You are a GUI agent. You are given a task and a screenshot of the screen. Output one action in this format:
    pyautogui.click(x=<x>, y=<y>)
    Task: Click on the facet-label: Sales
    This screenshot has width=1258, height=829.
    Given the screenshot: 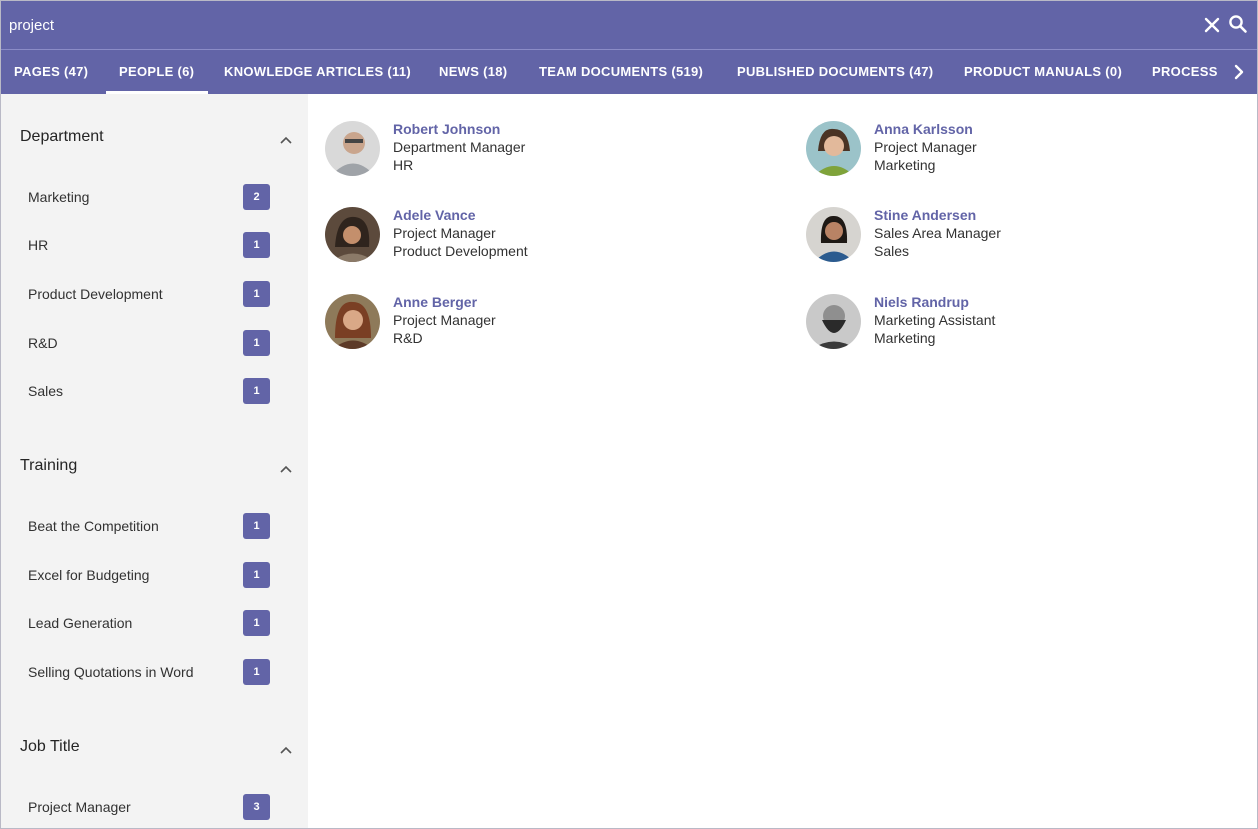 What is the action you would take?
    pyautogui.click(x=46, y=391)
    